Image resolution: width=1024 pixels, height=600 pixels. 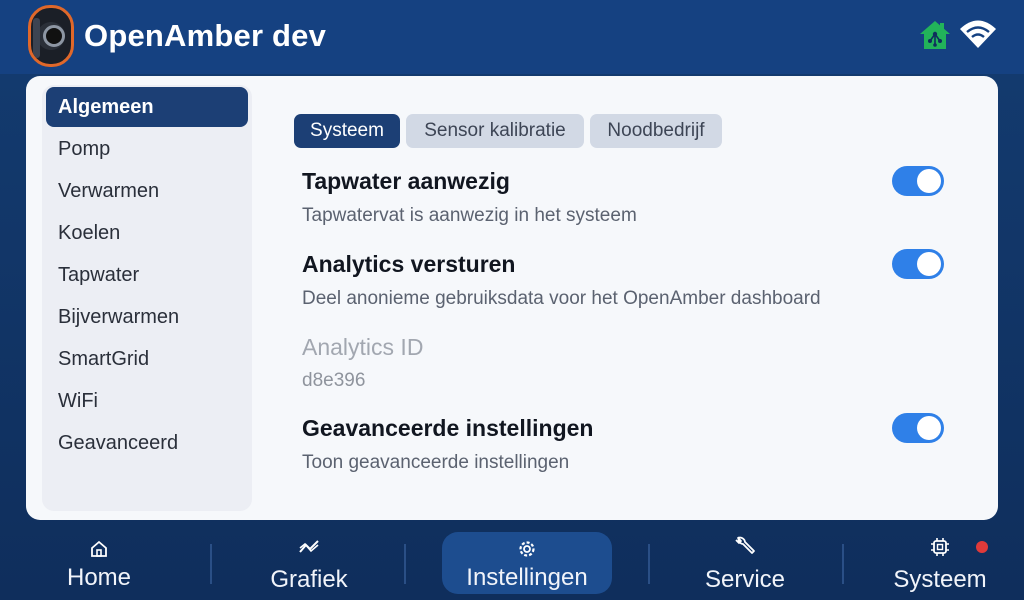 I want to click on nav-grafiek: Grafiek, so click(x=309, y=561).